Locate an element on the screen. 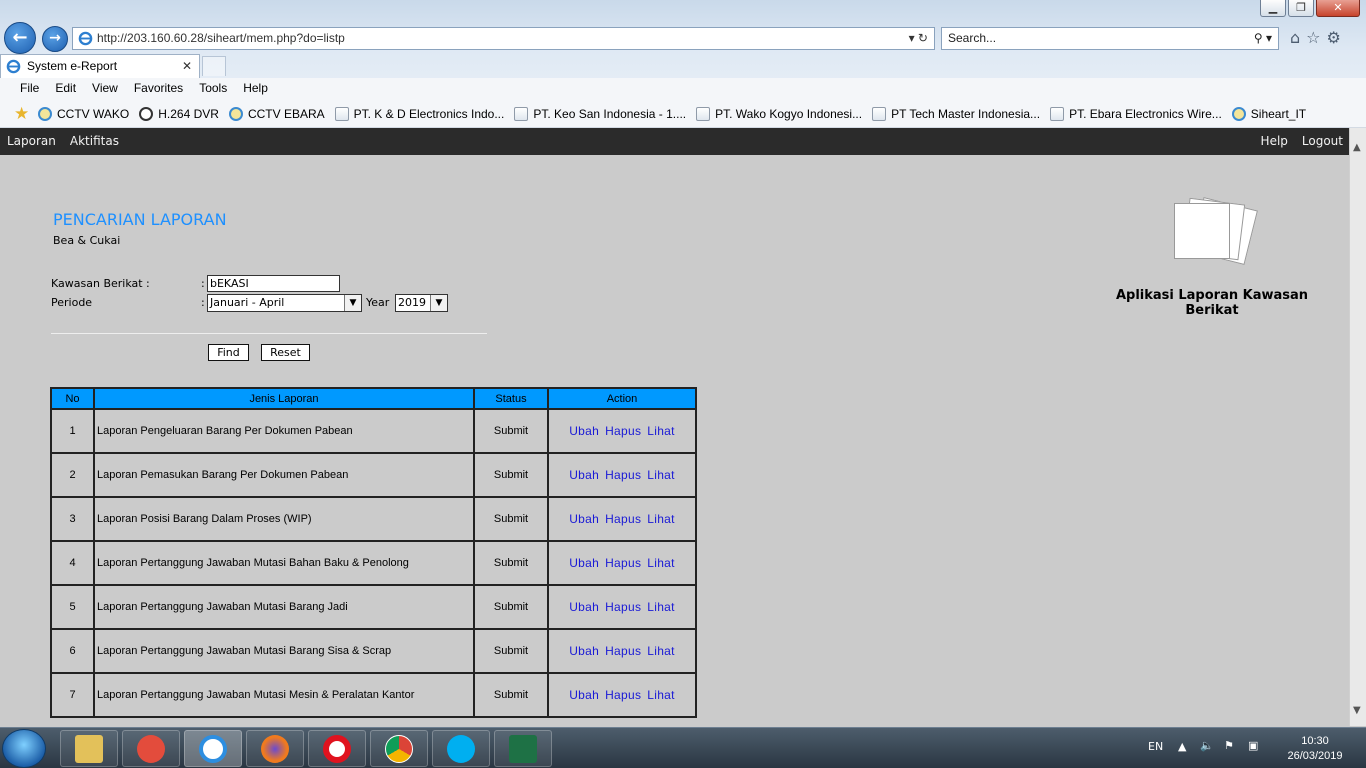  maximize-button: ❐ is located at coordinates (1301, 8).